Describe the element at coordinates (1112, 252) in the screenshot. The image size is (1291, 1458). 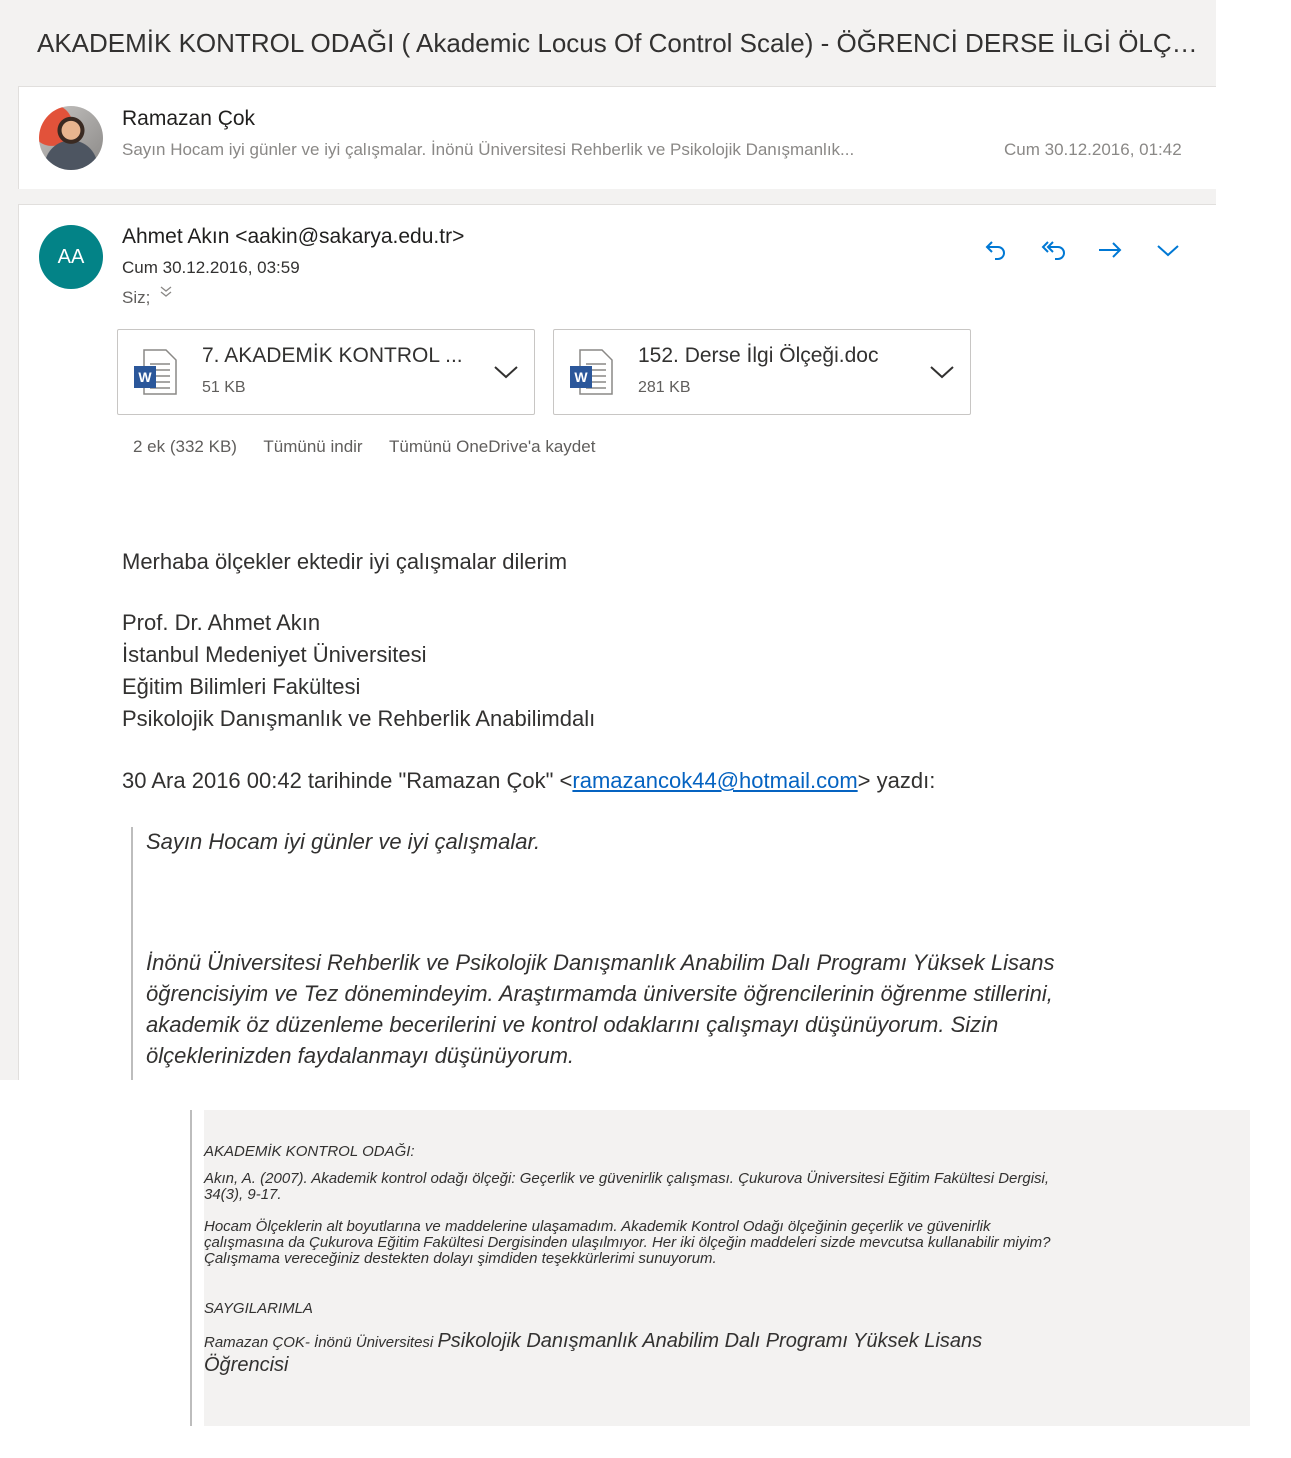
I see `forward-icon` at that location.